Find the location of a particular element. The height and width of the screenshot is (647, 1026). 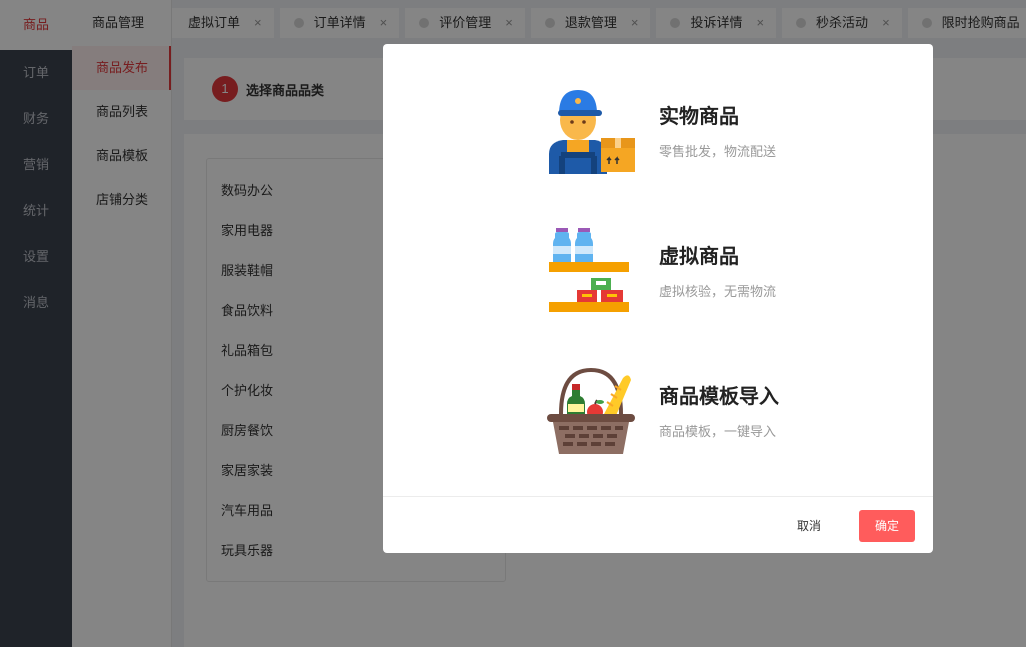

option-title: 商品模板导入 is located at coordinates (719, 397).